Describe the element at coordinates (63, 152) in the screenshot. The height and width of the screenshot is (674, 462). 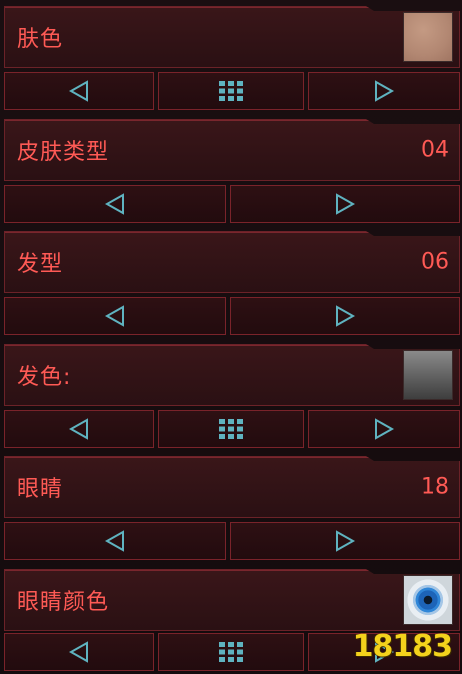
I see `setting-label: 皮肤类型` at that location.